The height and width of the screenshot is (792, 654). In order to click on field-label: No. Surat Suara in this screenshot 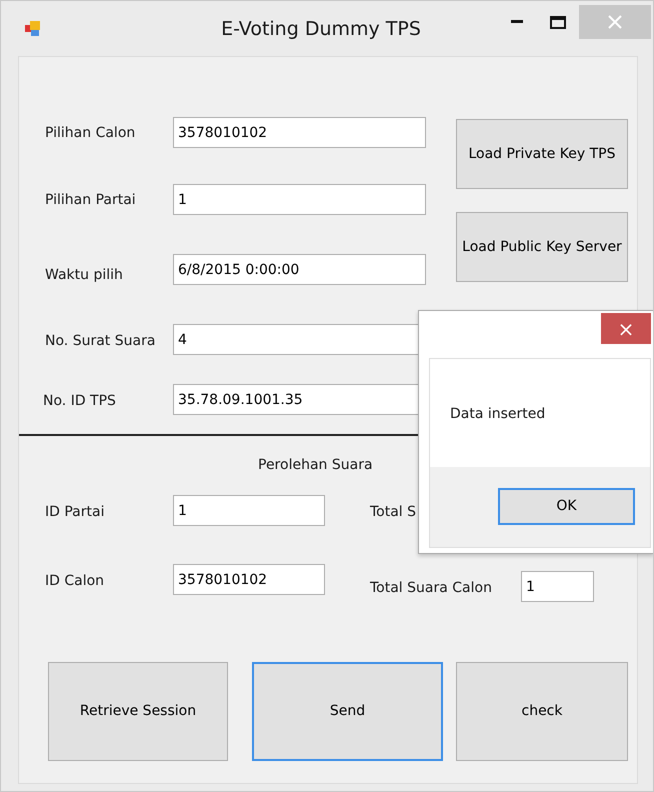, I will do `click(100, 341)`.